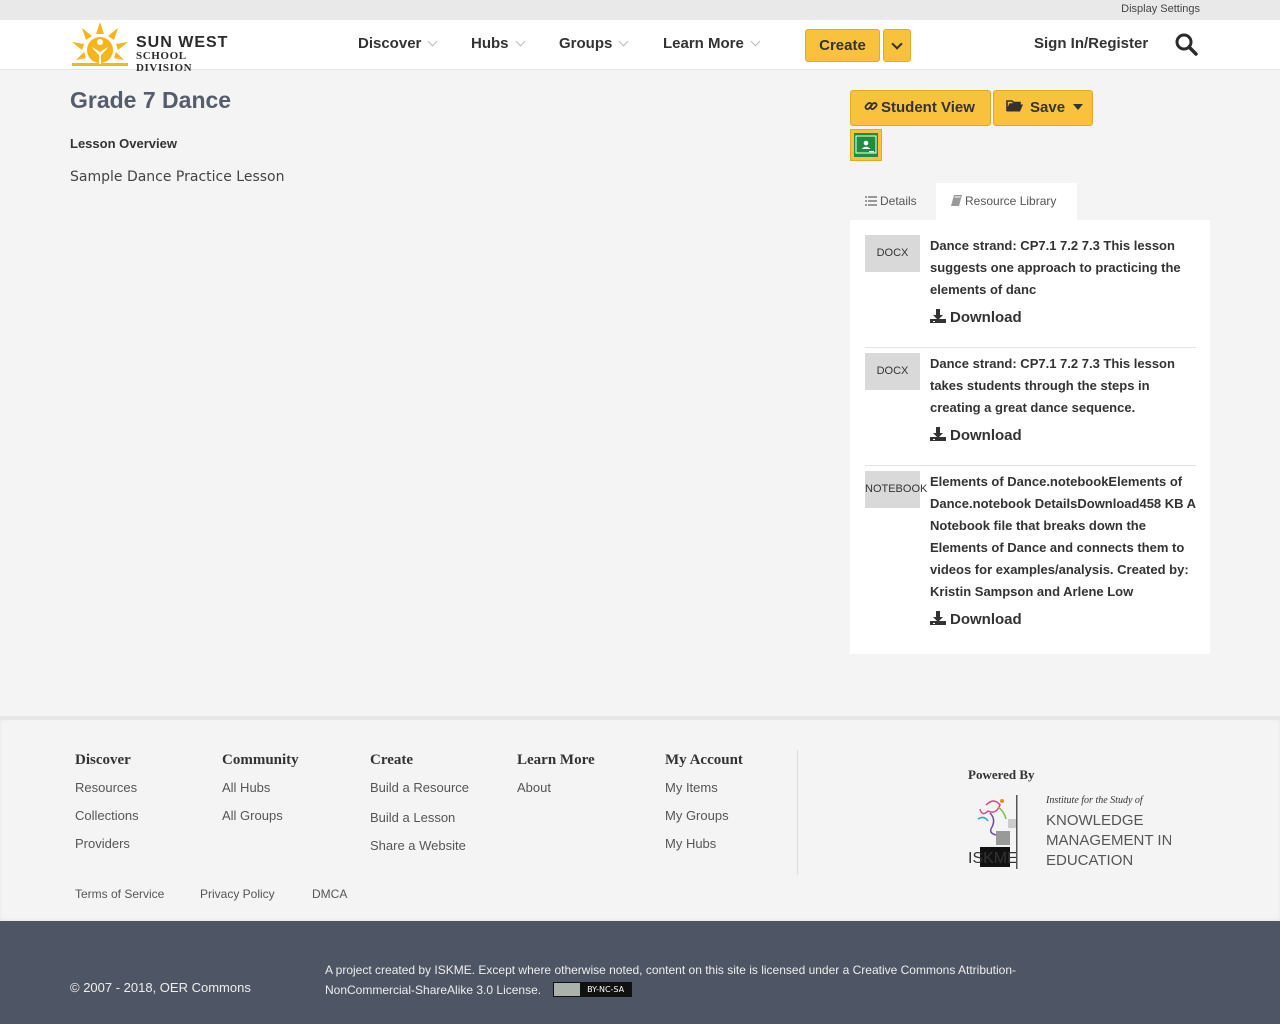  I want to click on top-bar: Display Settings, so click(640, 10).